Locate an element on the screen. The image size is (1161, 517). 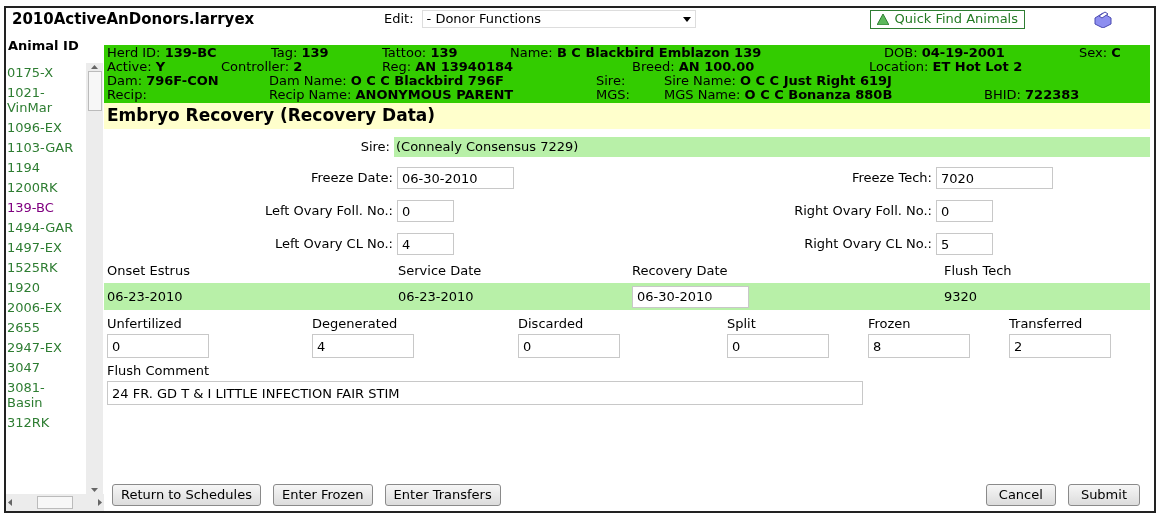
section-title: Embryo Recovery (Recovery Data) is located at coordinates (271, 116).